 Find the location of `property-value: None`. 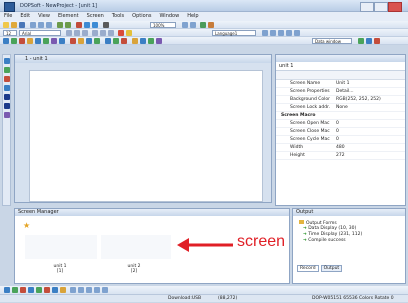

property-value: None is located at coordinates (370, 107).